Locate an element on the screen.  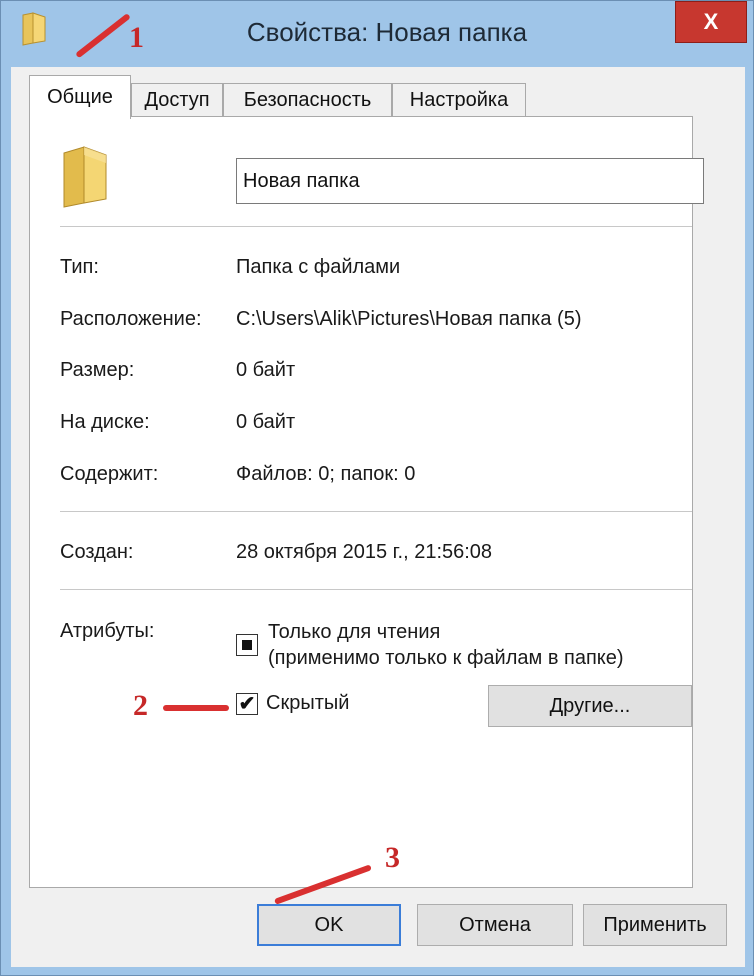
tab-sharing: Доступ is located at coordinates (177, 100).